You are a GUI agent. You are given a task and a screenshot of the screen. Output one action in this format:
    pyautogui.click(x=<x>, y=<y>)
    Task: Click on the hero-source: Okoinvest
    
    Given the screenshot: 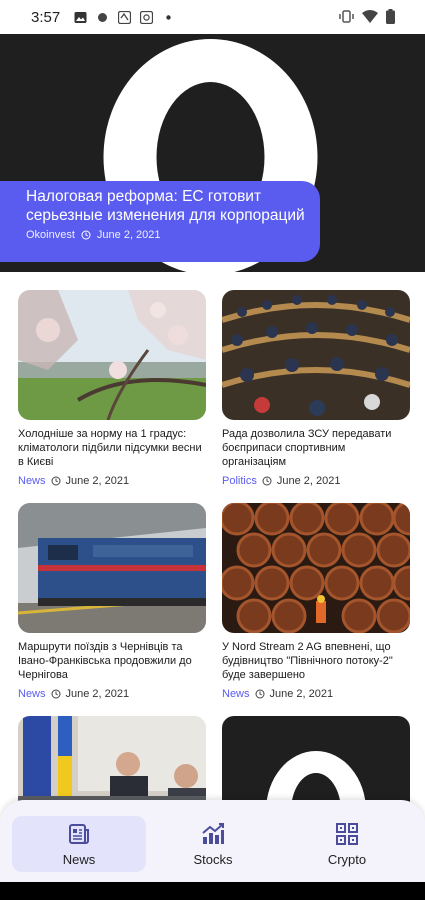 What is the action you would take?
    pyautogui.click(x=50, y=235)
    